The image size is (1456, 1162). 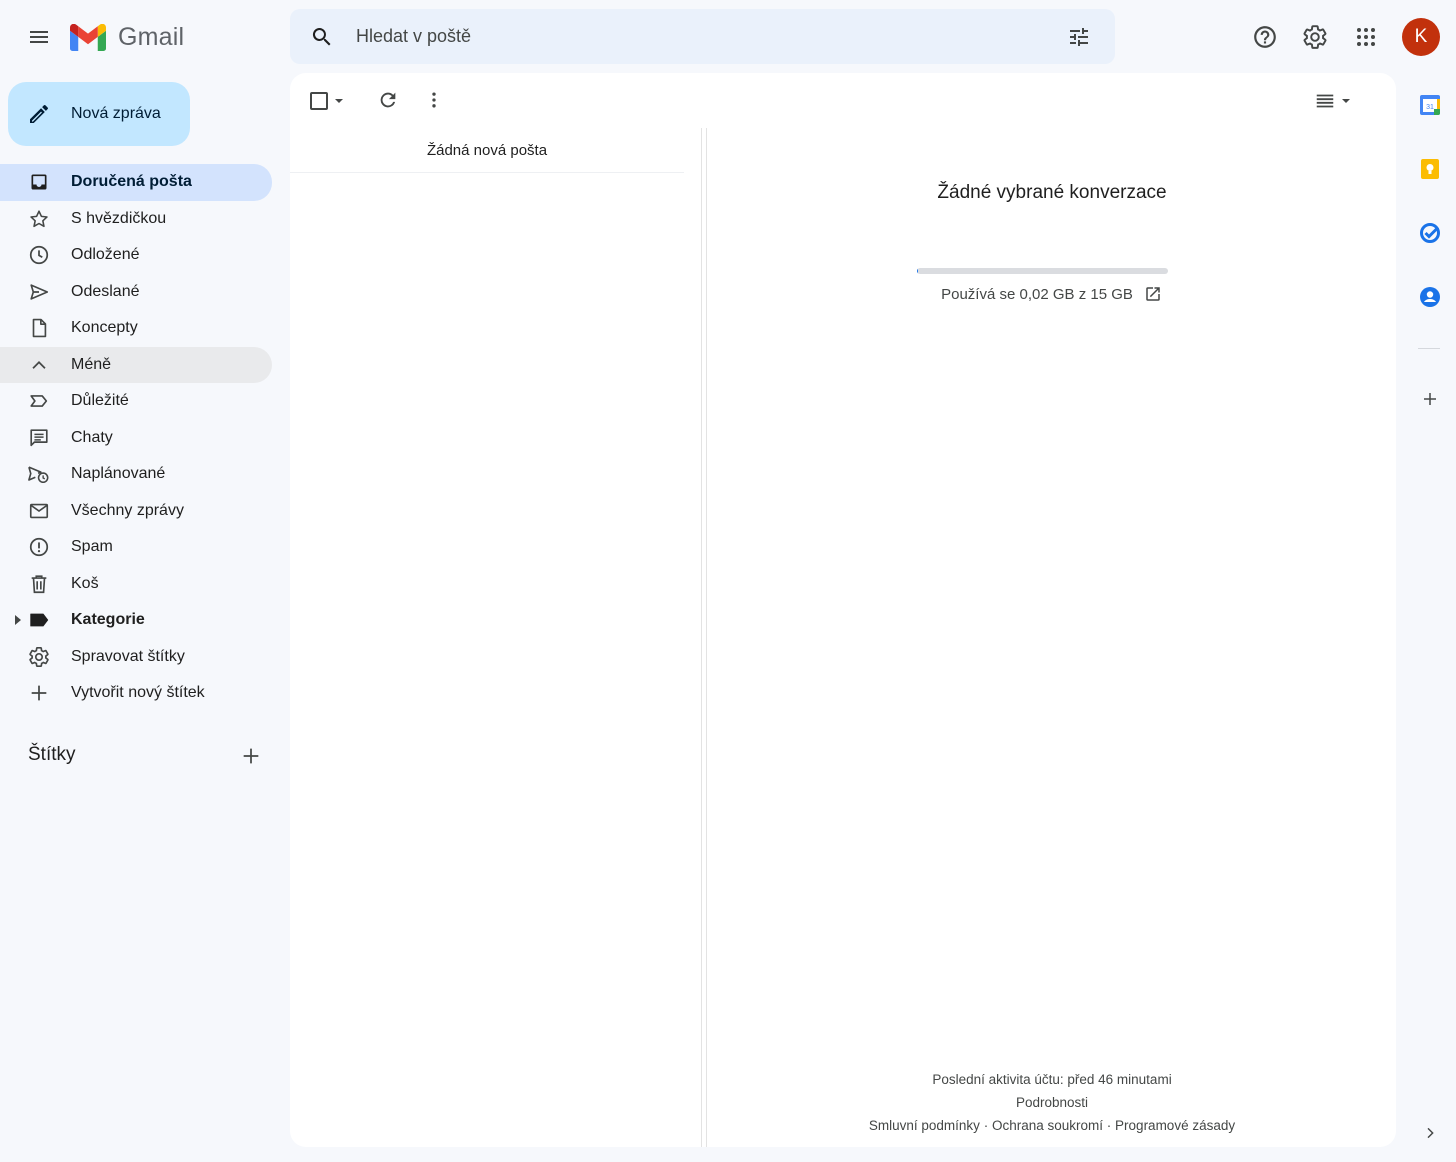 I want to click on tasks-icon, so click(x=1430, y=233).